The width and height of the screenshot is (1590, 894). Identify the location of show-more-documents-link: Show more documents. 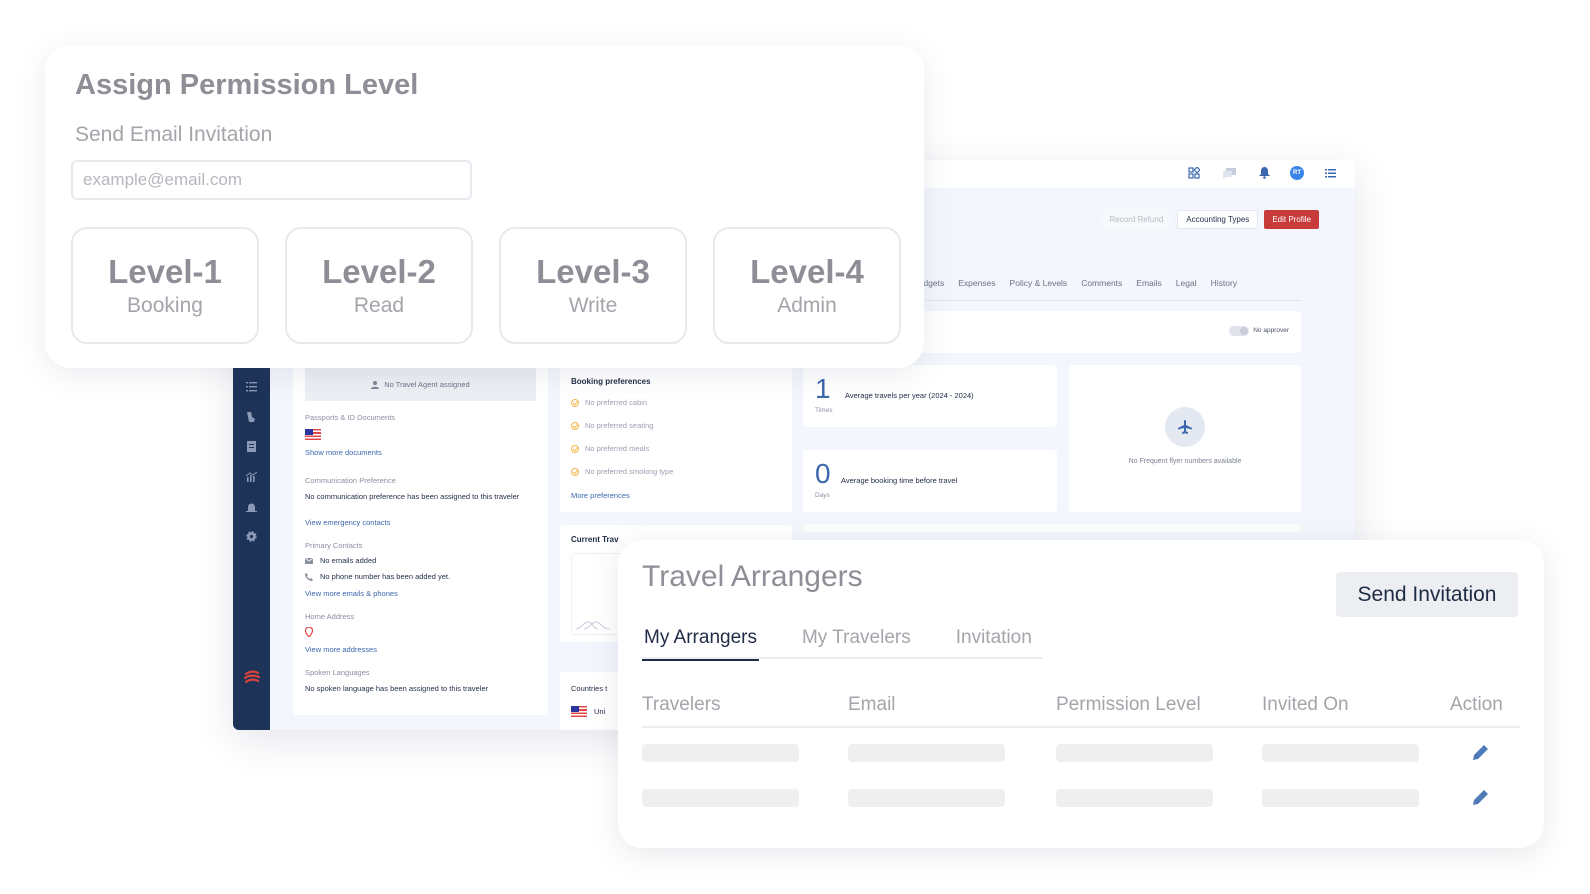
(343, 452).